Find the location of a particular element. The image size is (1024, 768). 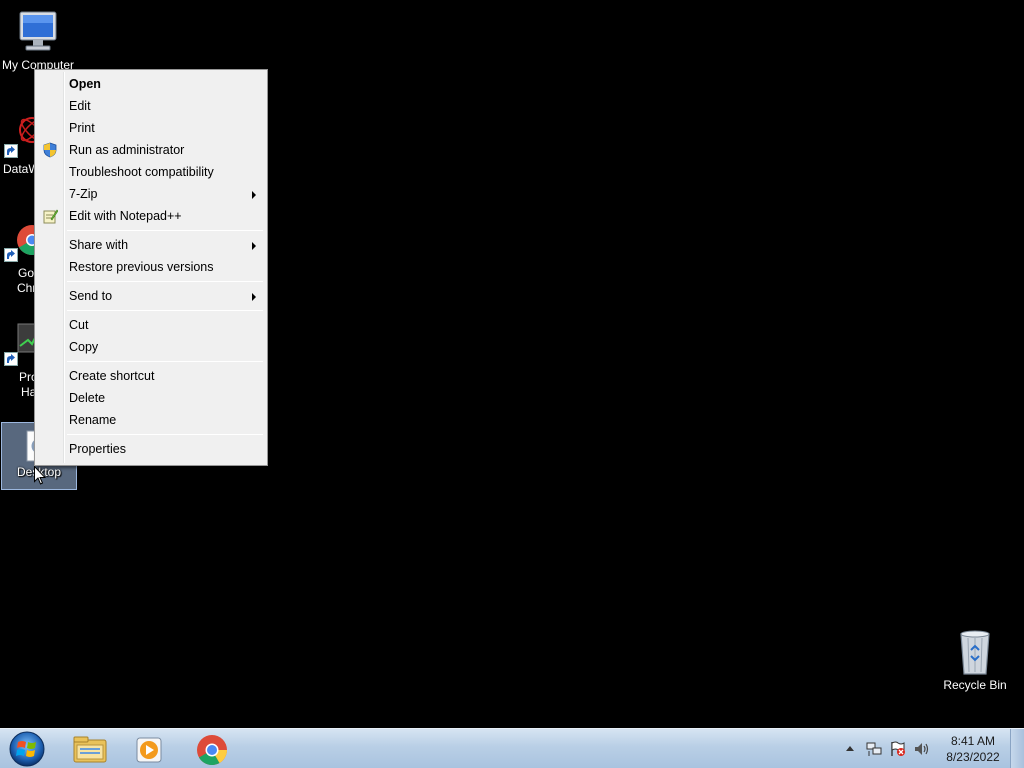

menu-item-rename: Rename is located at coordinates (151, 420).